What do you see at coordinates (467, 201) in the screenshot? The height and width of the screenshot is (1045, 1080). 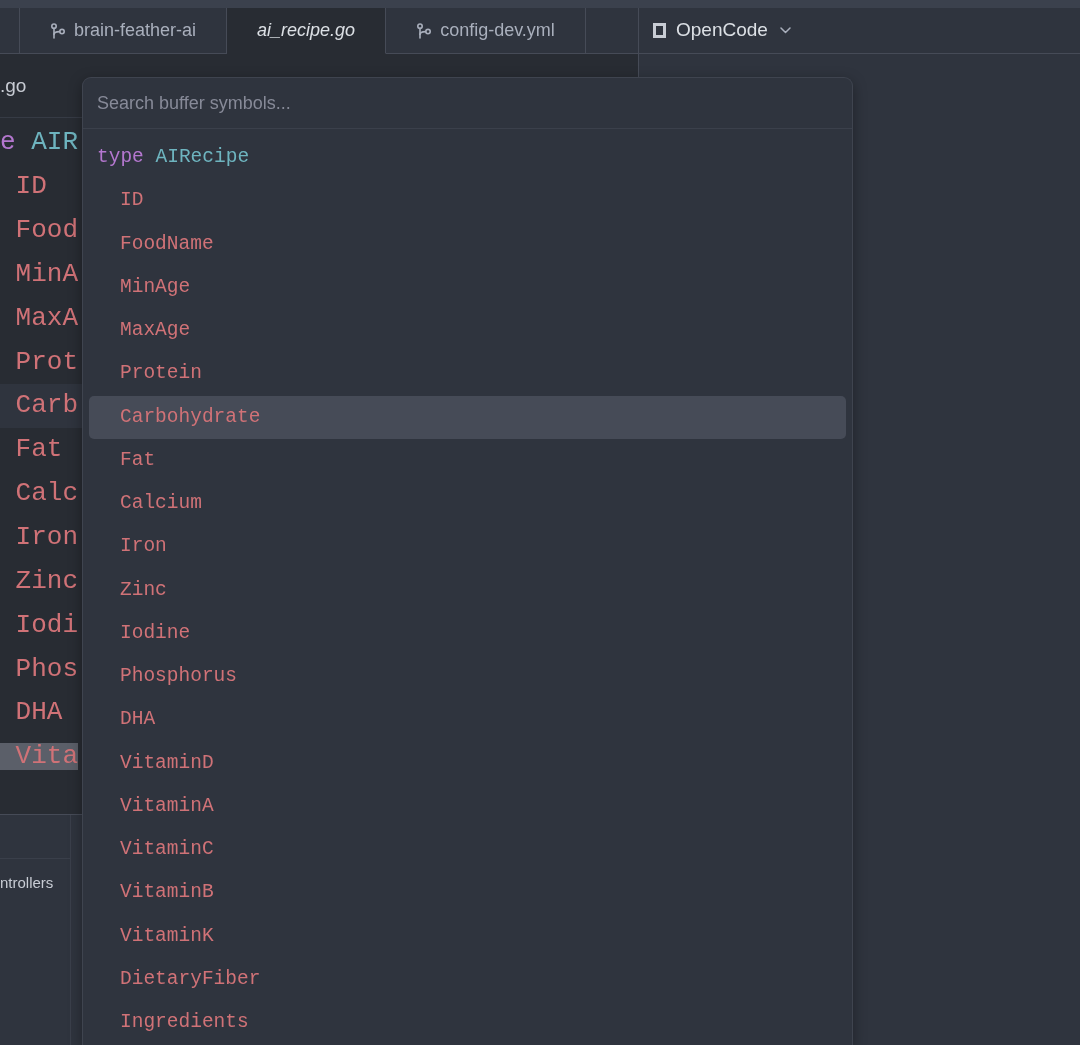 I see `symbol-item: ID` at bounding box center [467, 201].